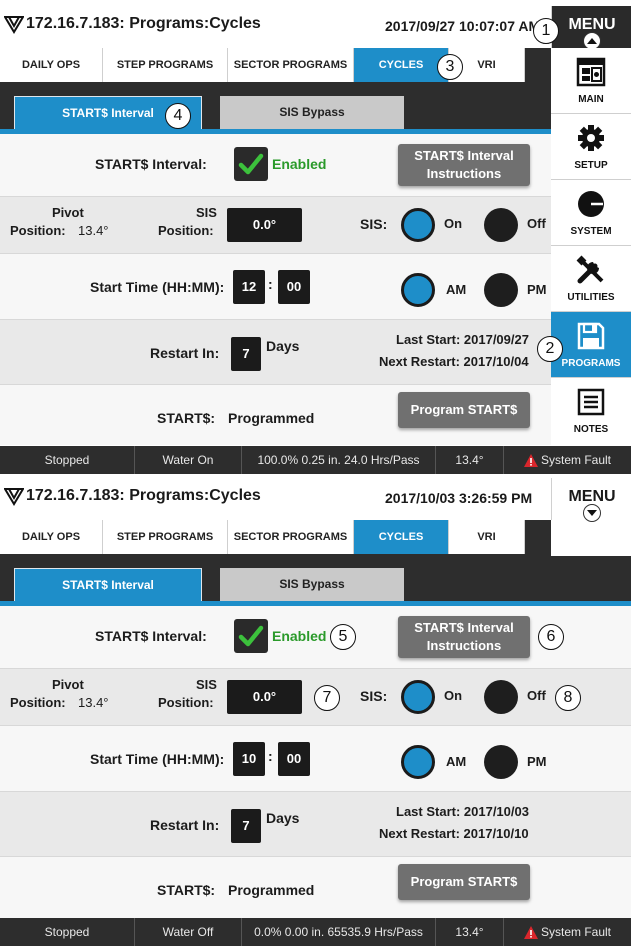 The width and height of the screenshot is (631, 947). Describe the element at coordinates (591, 231) in the screenshot. I see `sidebar-label-system: SYSTEM` at that location.